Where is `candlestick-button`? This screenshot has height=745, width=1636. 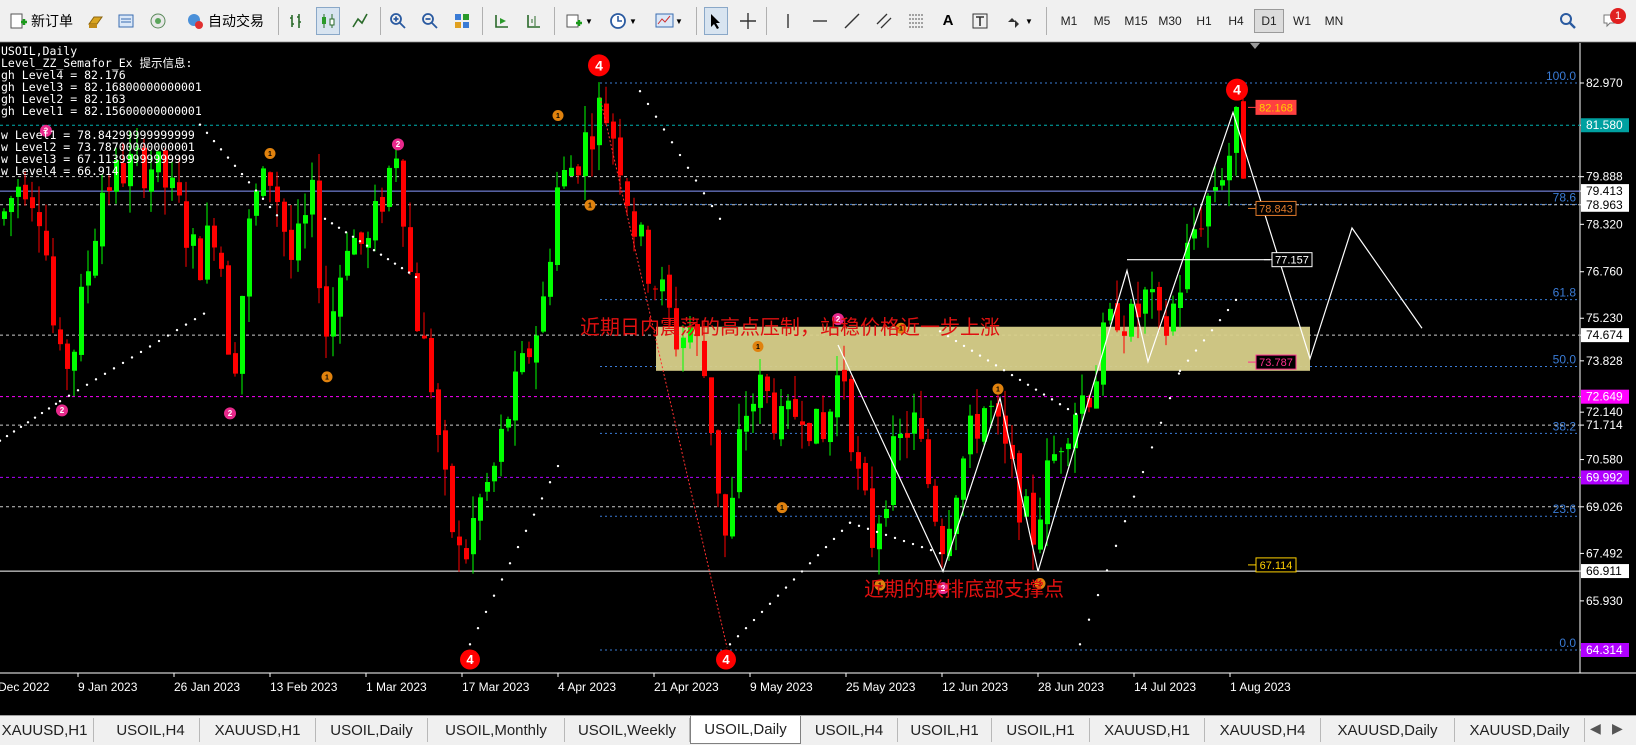 candlestick-button is located at coordinates (328, 21).